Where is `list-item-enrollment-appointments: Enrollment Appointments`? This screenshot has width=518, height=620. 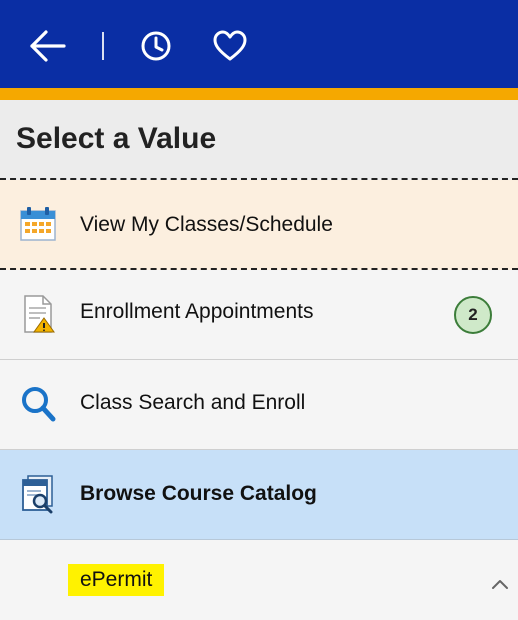 list-item-enrollment-appointments: Enrollment Appointments is located at coordinates (259, 315).